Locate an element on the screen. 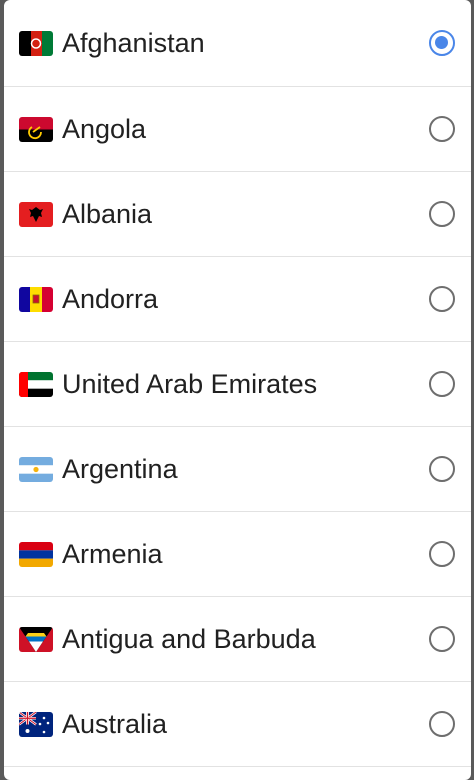  albania-flag-icon is located at coordinates (36, 214).